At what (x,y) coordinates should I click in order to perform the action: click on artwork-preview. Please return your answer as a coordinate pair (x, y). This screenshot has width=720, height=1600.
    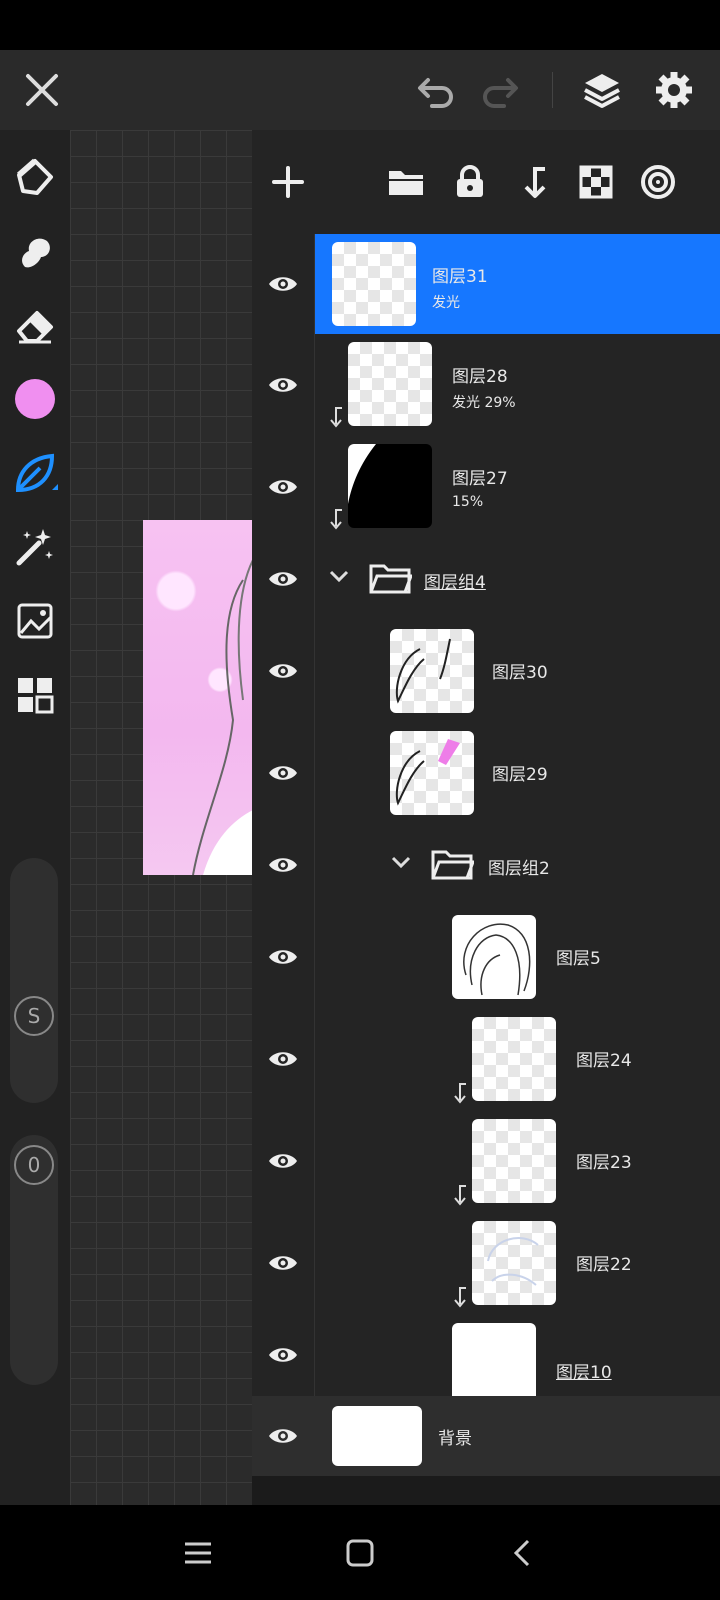
    Looking at the image, I should click on (198, 698).